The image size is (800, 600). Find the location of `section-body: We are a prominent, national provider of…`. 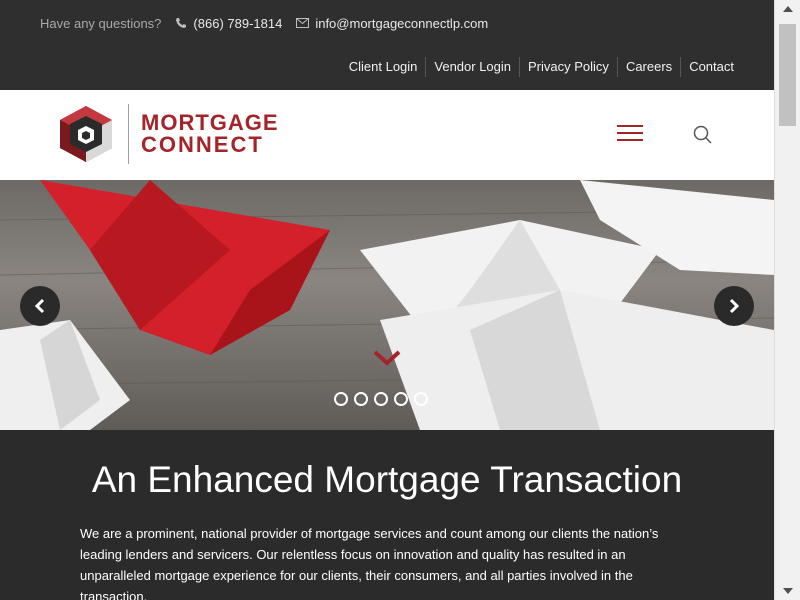

section-body: We are a prominent, national provider of… is located at coordinates (369, 563).